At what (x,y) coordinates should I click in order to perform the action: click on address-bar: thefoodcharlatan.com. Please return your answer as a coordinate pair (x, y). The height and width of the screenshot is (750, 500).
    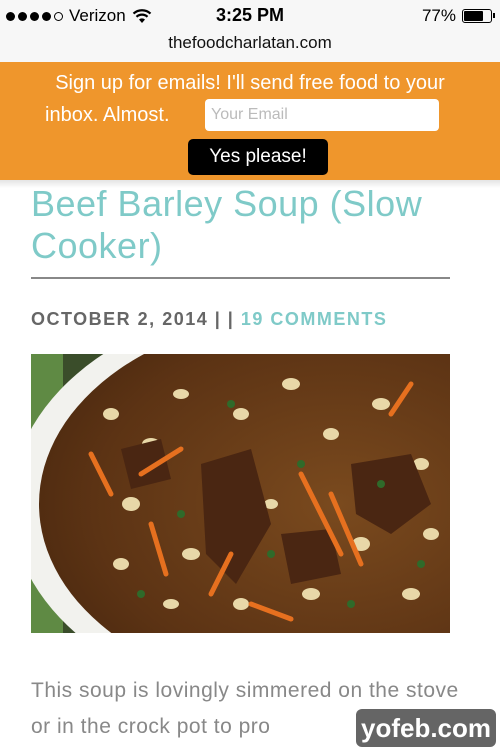
    Looking at the image, I should click on (250, 46).